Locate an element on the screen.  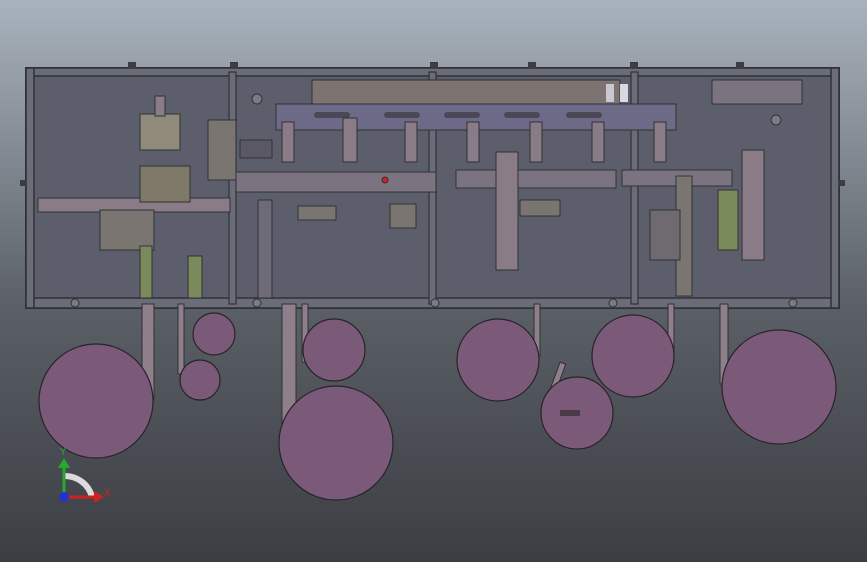
x-axis-label: X is located at coordinates (107, 493).